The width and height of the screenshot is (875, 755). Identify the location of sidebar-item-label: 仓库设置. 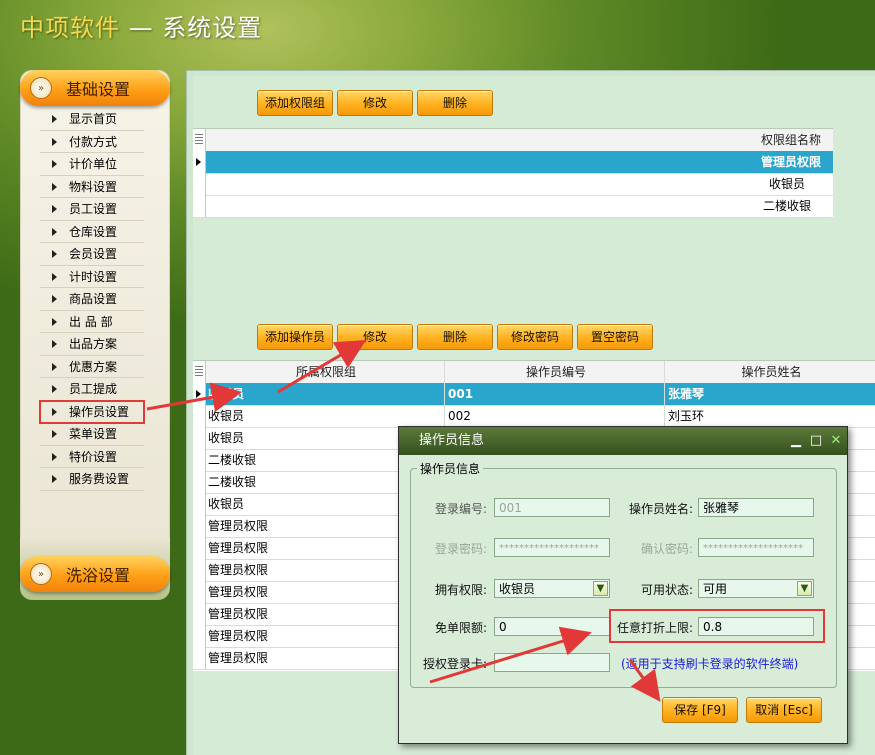
(93, 231).